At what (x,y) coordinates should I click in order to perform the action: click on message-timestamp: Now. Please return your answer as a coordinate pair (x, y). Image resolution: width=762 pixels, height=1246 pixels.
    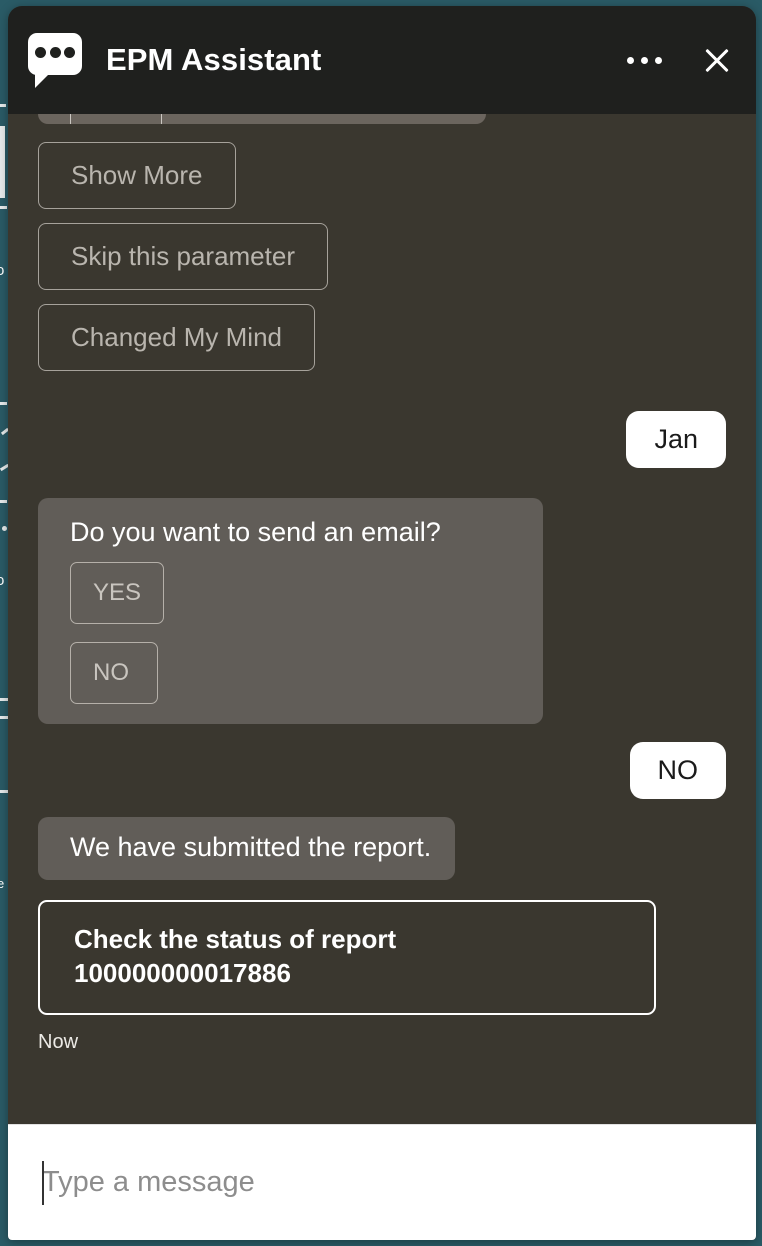
    Looking at the image, I should click on (58, 1041).